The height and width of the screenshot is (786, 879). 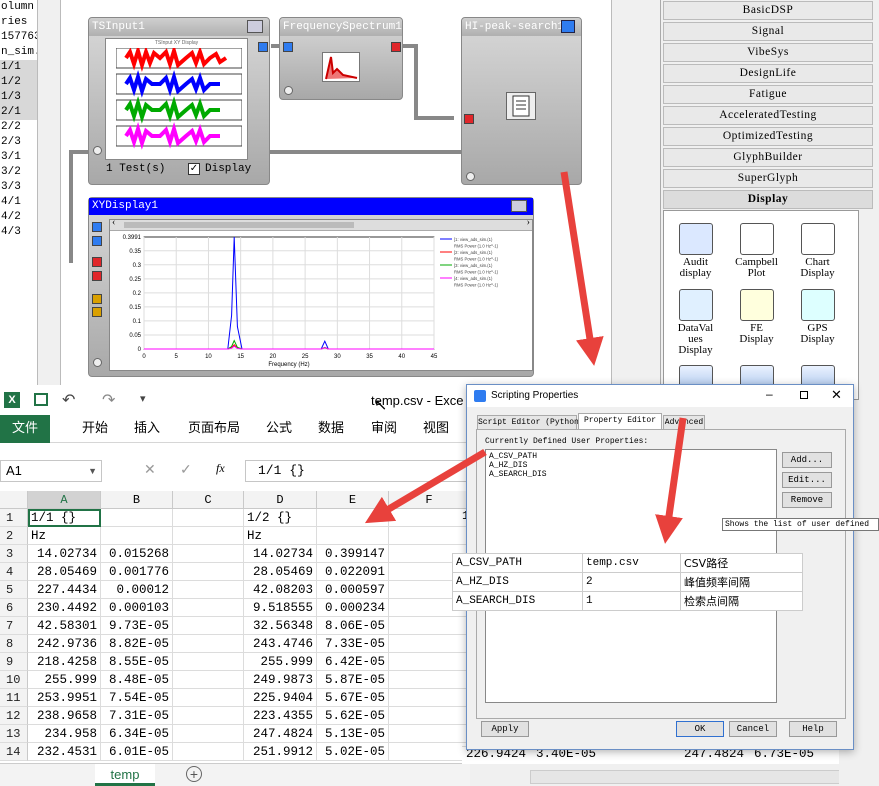 I want to click on arrow-peak-to-dialog, so click(x=582, y=268).